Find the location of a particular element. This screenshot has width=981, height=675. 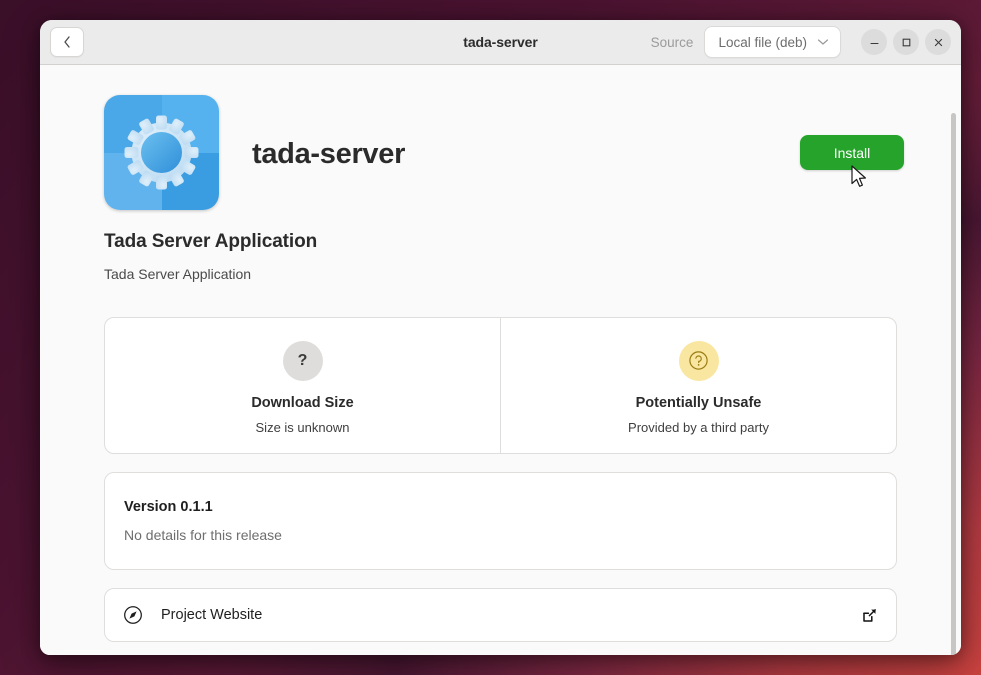

source-dropdown: Local file (deb) is located at coordinates (772, 42).